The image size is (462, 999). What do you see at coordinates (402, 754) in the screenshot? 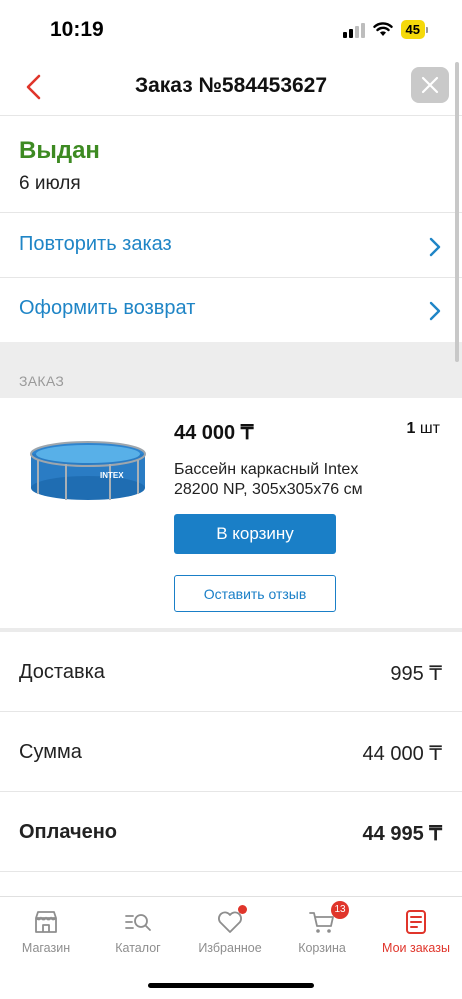
I see `subtotal-value: 44 000 ₸` at bounding box center [402, 754].